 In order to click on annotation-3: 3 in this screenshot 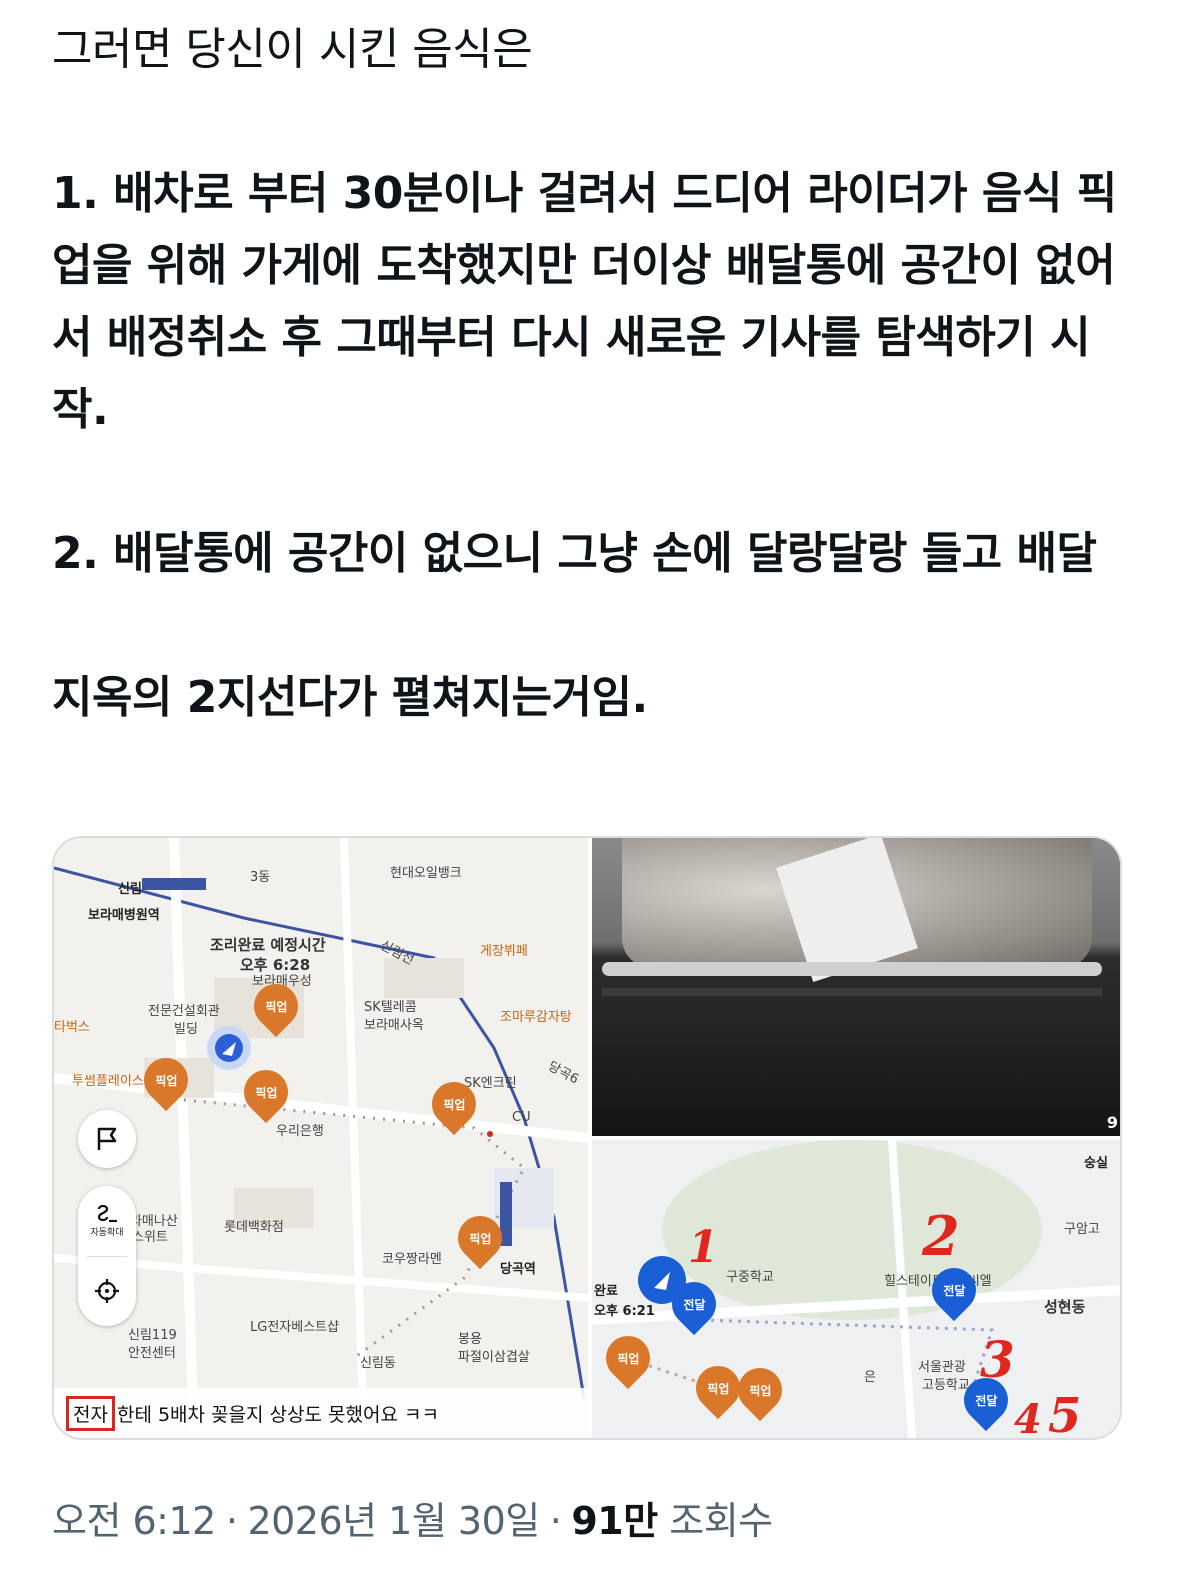, I will do `click(997, 1359)`.